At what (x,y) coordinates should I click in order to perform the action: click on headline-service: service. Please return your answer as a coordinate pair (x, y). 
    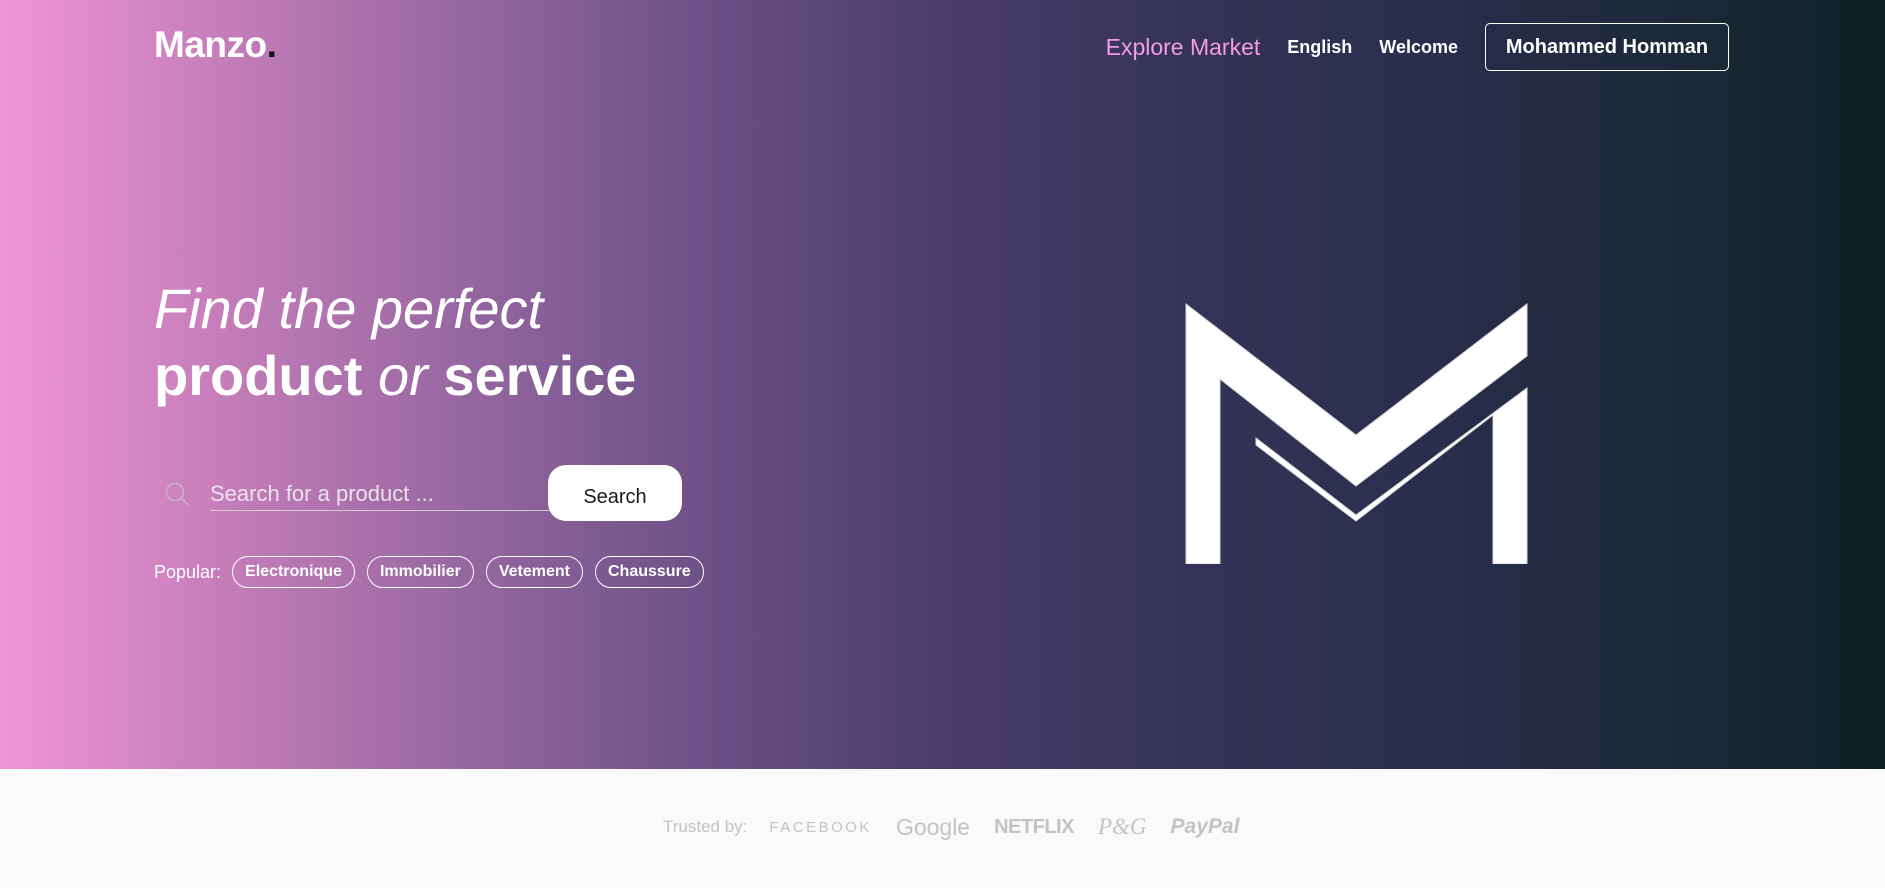
    Looking at the image, I should click on (540, 375).